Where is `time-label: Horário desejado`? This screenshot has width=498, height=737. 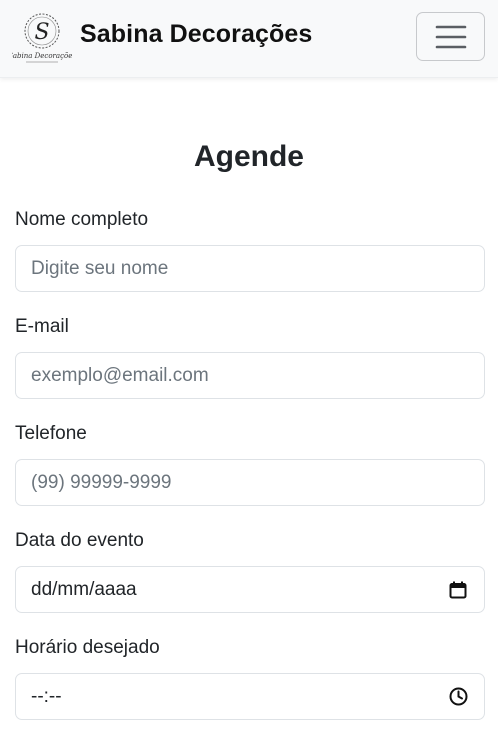
time-label: Horário desejado is located at coordinates (87, 647).